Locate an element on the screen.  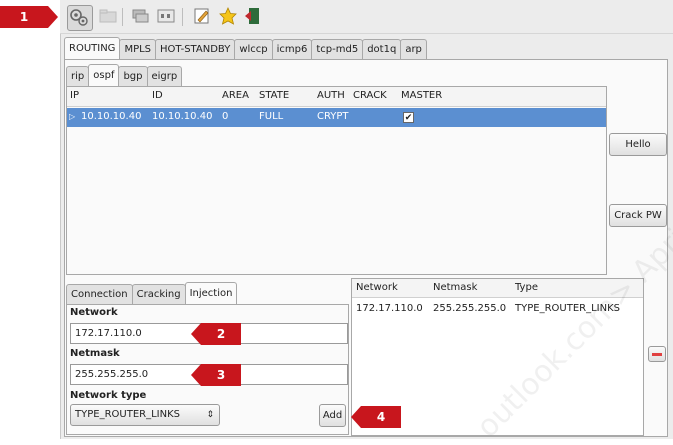
minus-icon is located at coordinates (657, 354).